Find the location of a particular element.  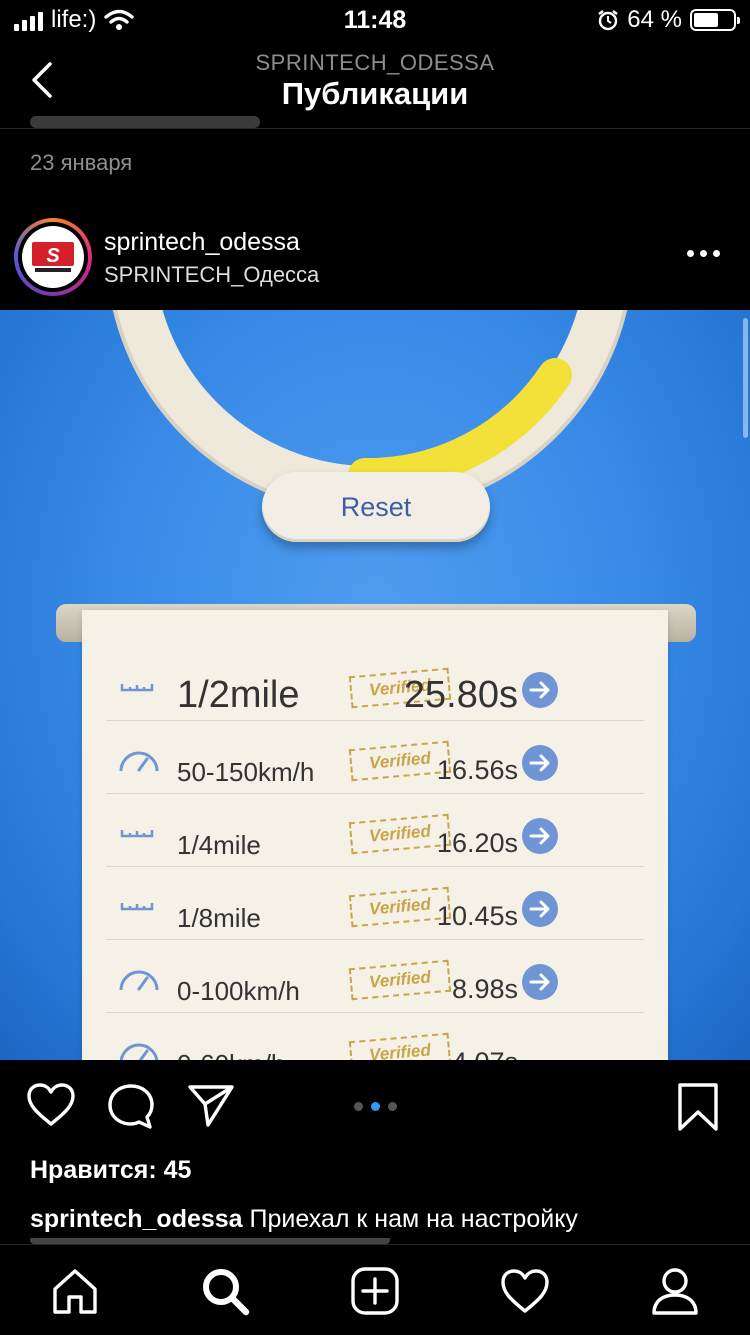

previous-post-date: 23 января is located at coordinates (81, 162).